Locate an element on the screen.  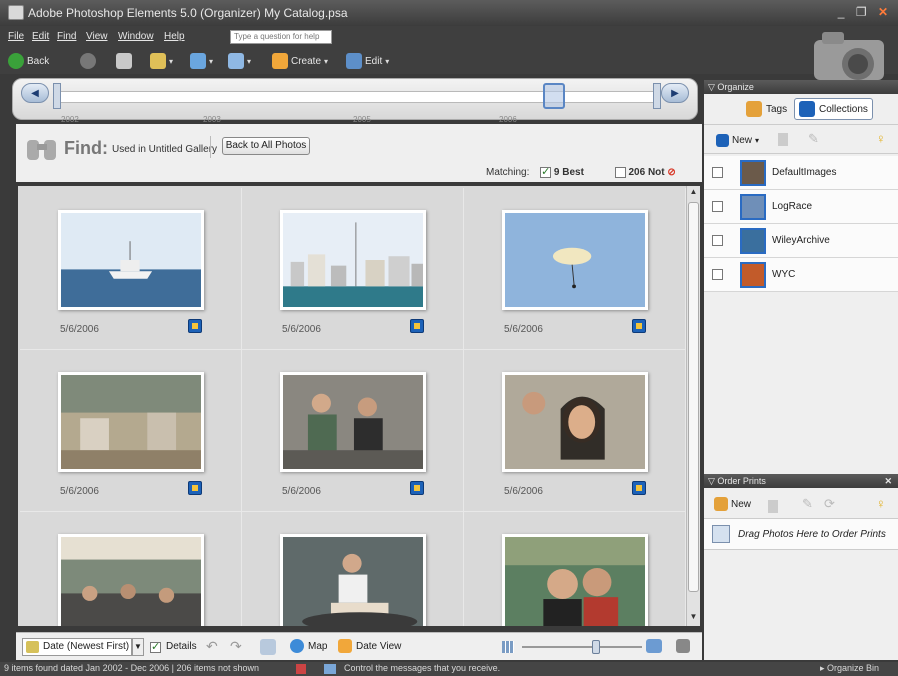
collection-row: WileyArchive is located at coordinates (801, 241).